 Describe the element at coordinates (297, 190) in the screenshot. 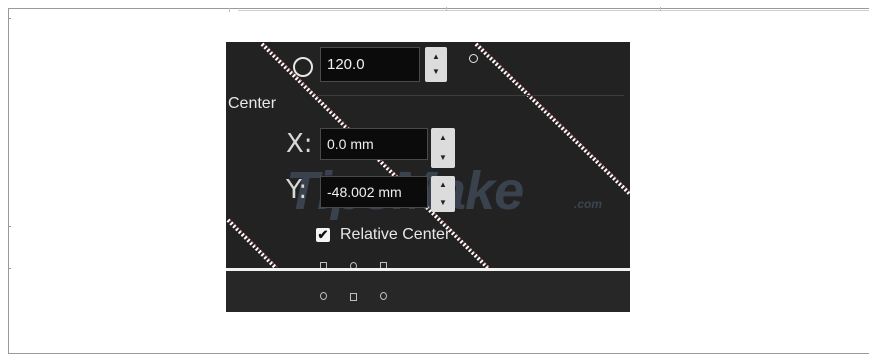

I see `y-axis-label: Y:` at that location.